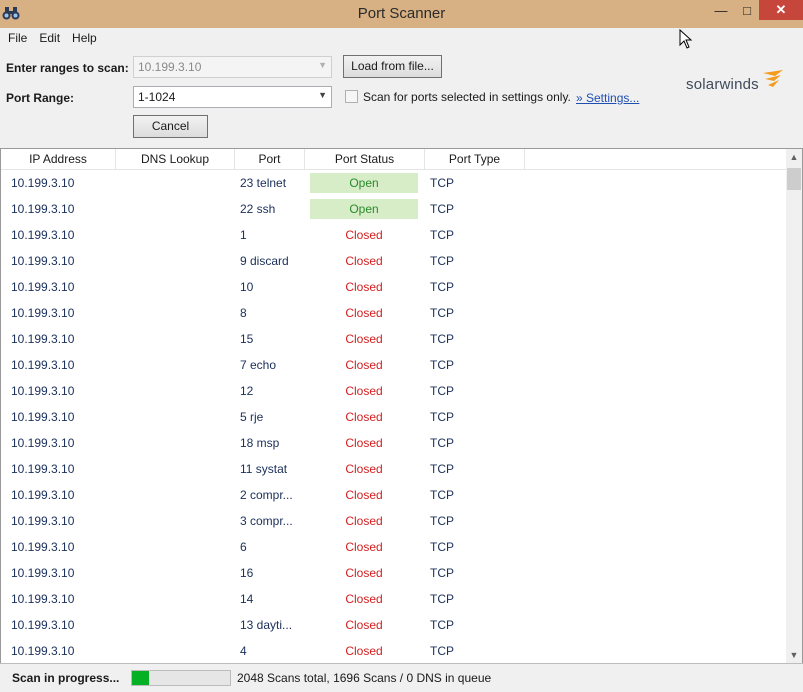  I want to click on table-row: 10.199.3.10 3 compr... Closed TCP, so click(393, 521).